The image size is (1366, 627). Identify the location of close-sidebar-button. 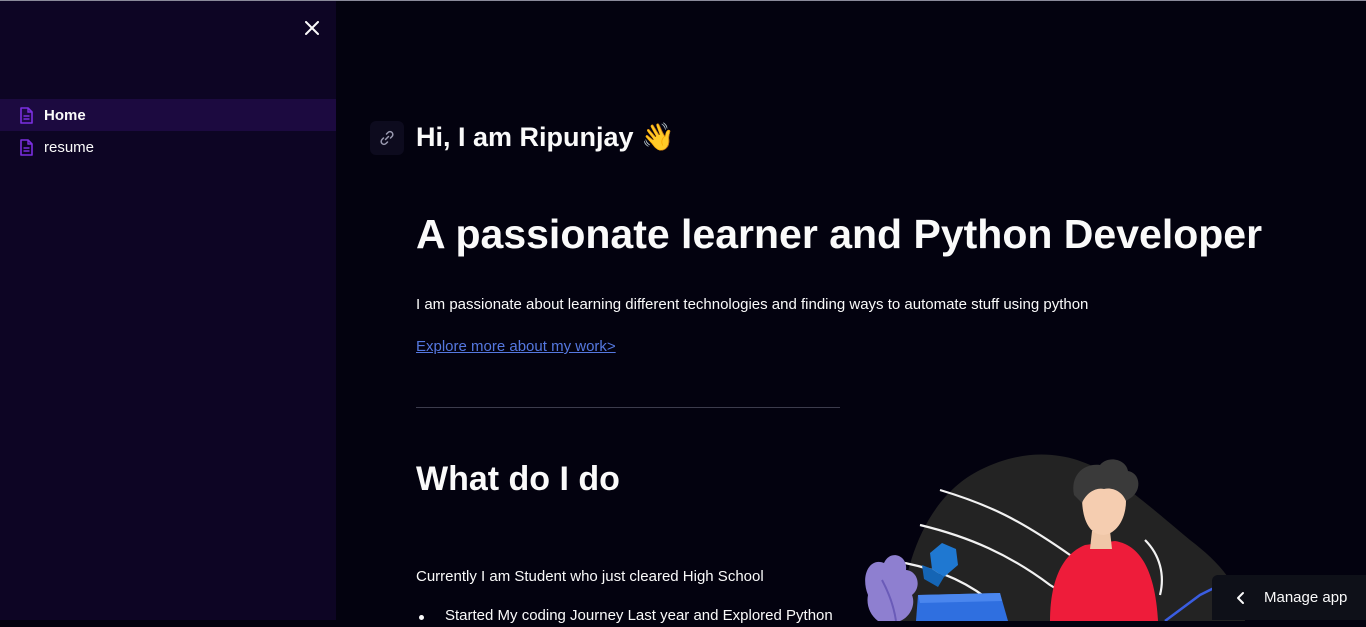
(312, 28).